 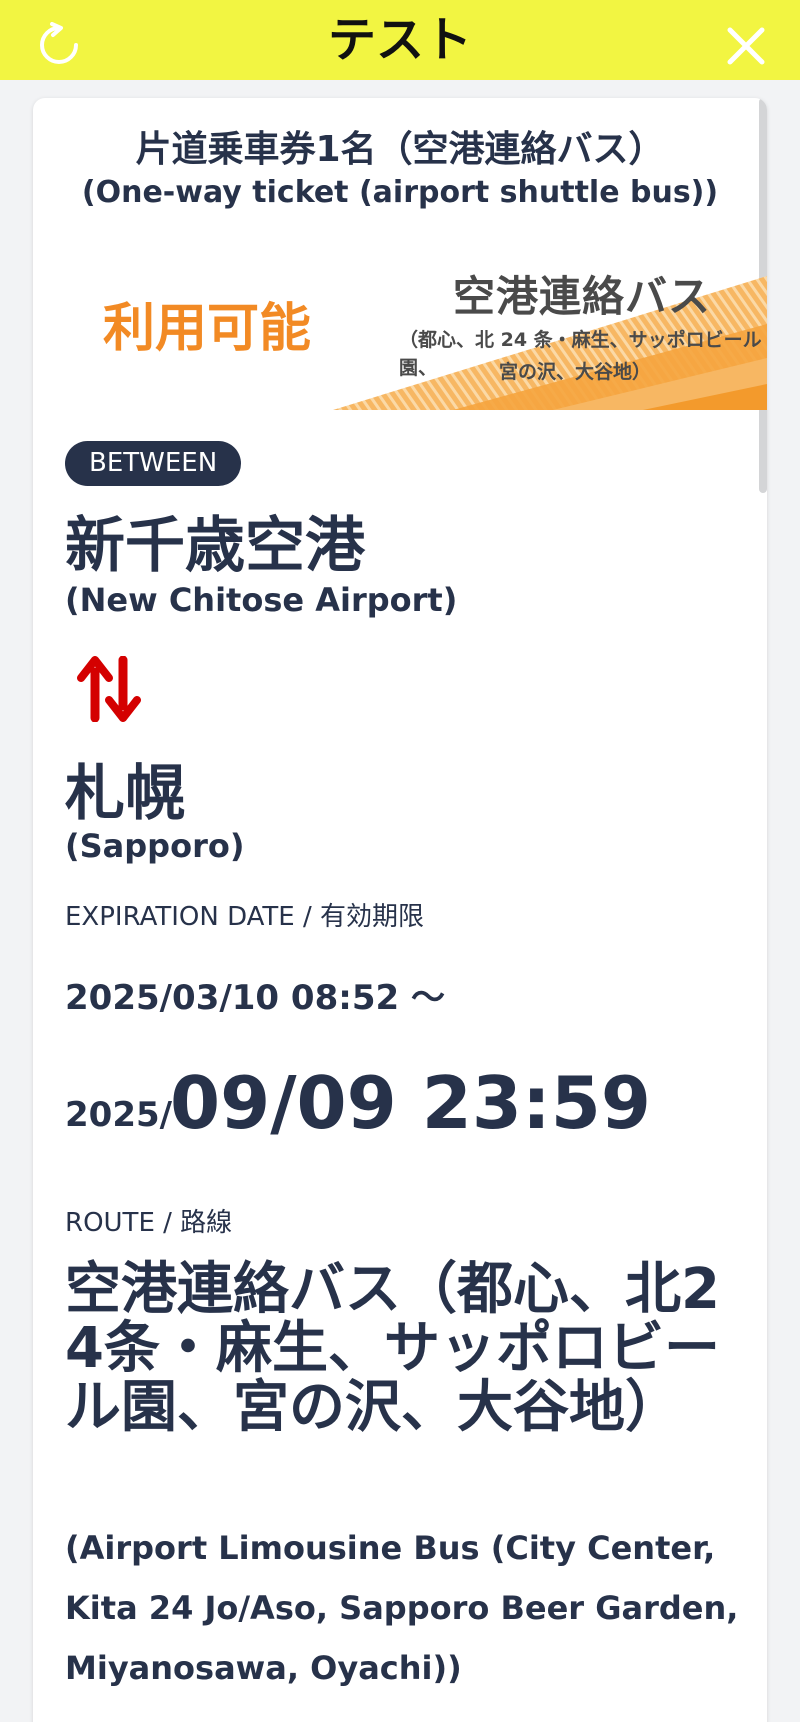 I want to click on between-badge: BETWEEN, so click(x=153, y=463).